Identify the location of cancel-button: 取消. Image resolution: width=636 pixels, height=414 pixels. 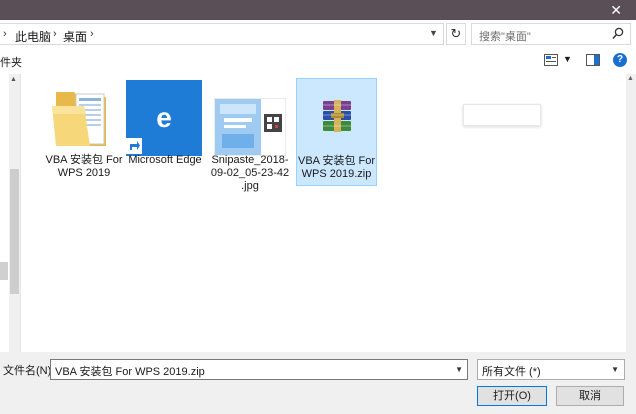
(590, 396).